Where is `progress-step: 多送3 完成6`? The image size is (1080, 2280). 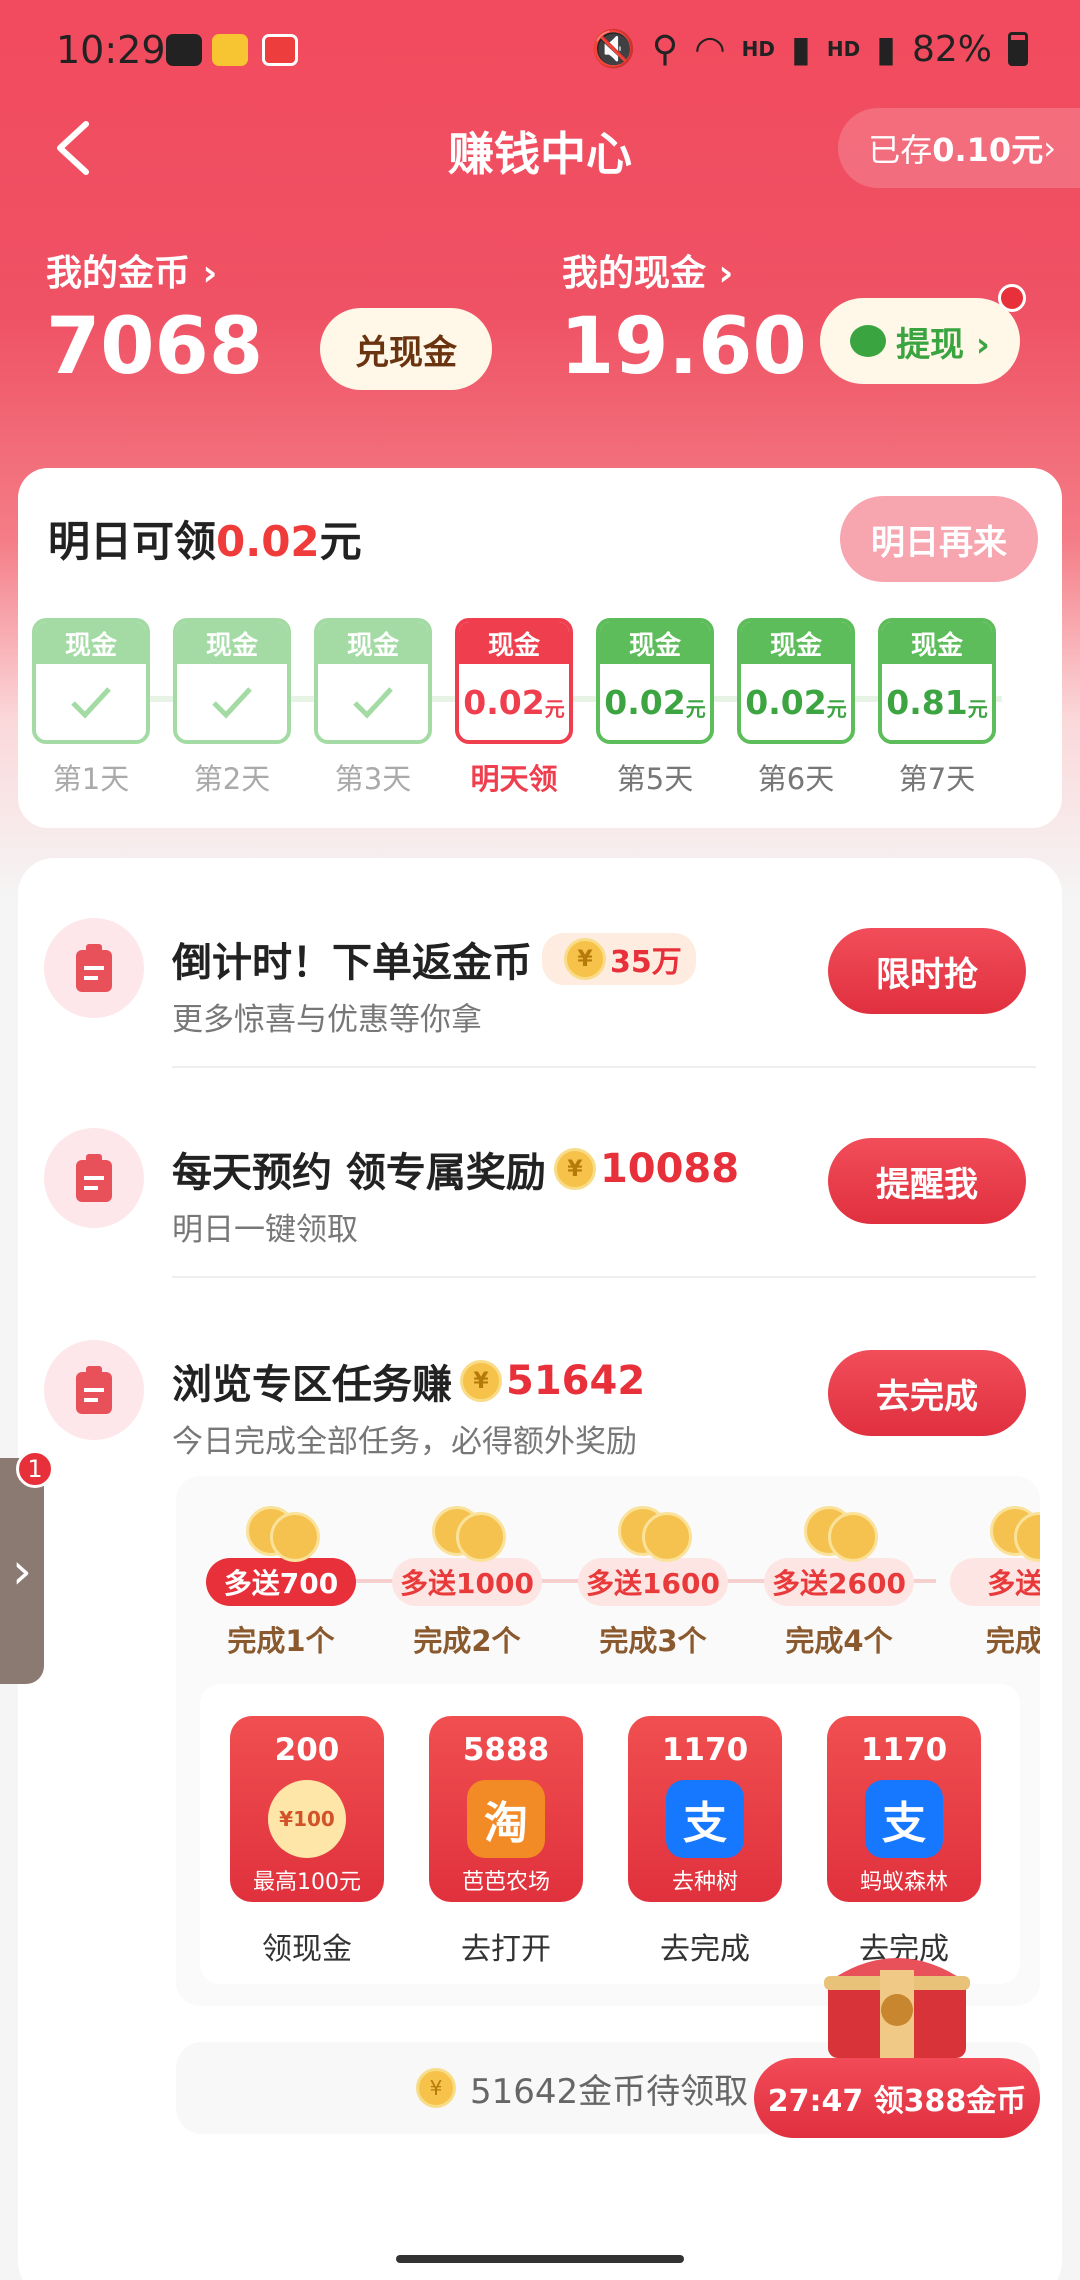
progress-step: 多送3 完成6 is located at coordinates (995, 1583).